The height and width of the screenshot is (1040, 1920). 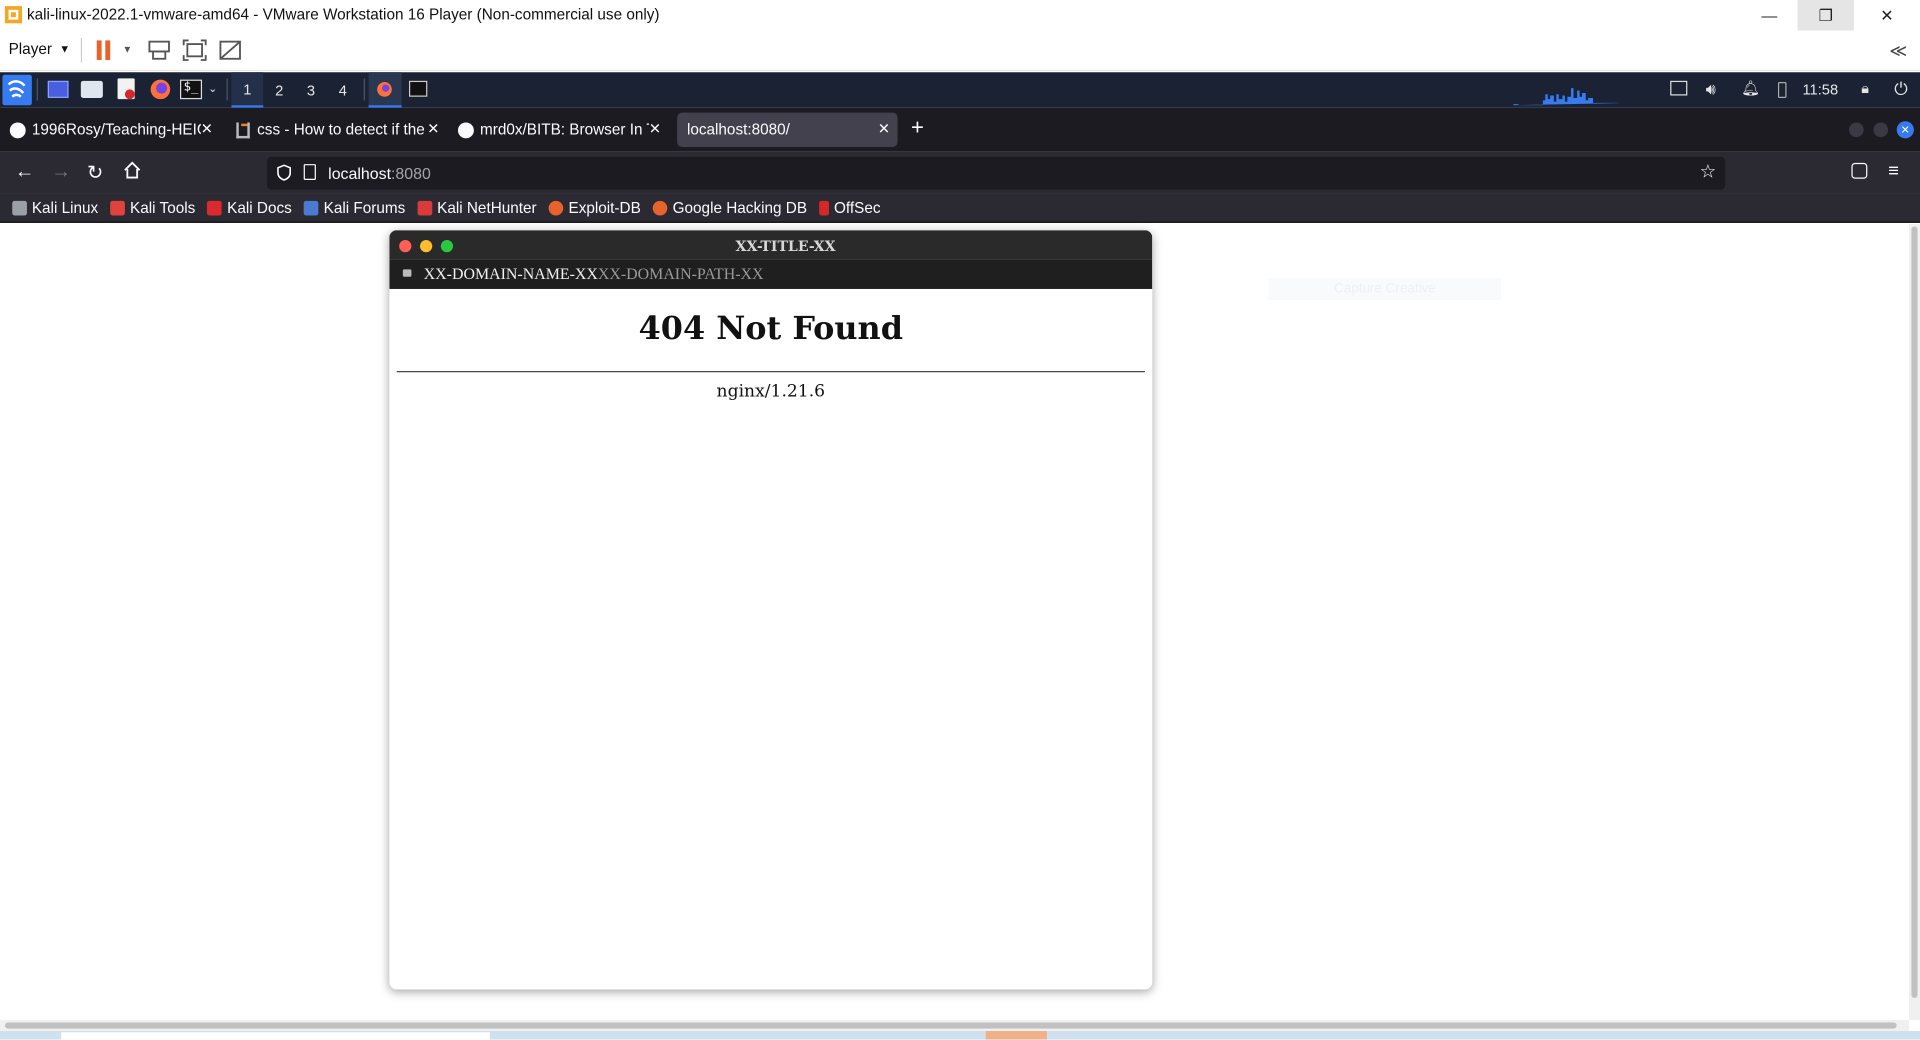 What do you see at coordinates (191, 89) in the screenshot?
I see `terminal-launcher-icon: $_` at bounding box center [191, 89].